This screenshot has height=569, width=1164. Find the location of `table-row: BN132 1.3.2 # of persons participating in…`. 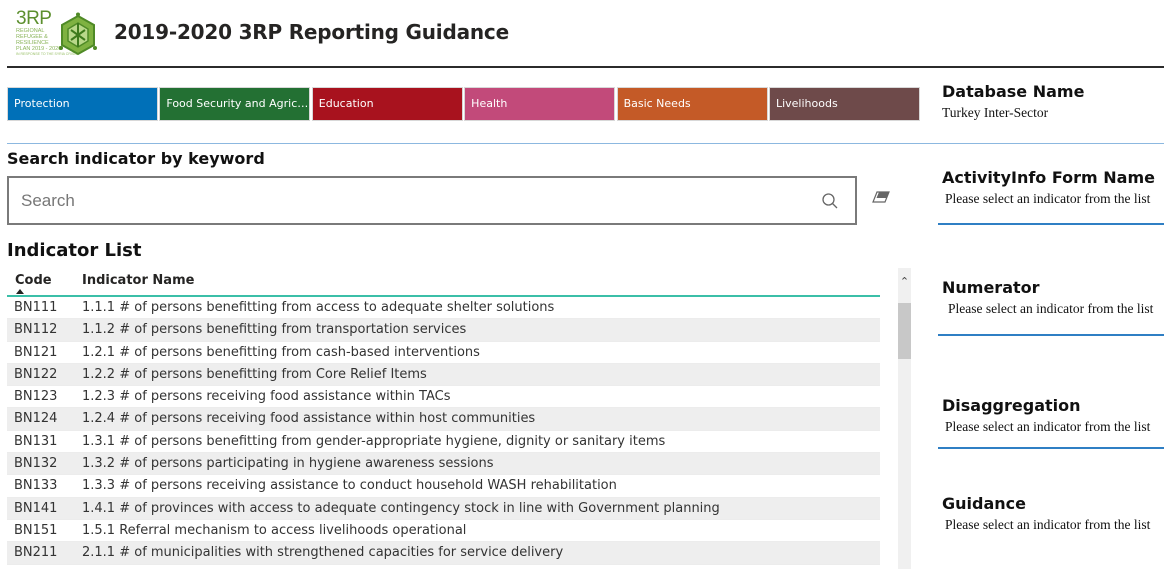

table-row: BN132 1.3.2 # of persons participating in… is located at coordinates (443, 464).